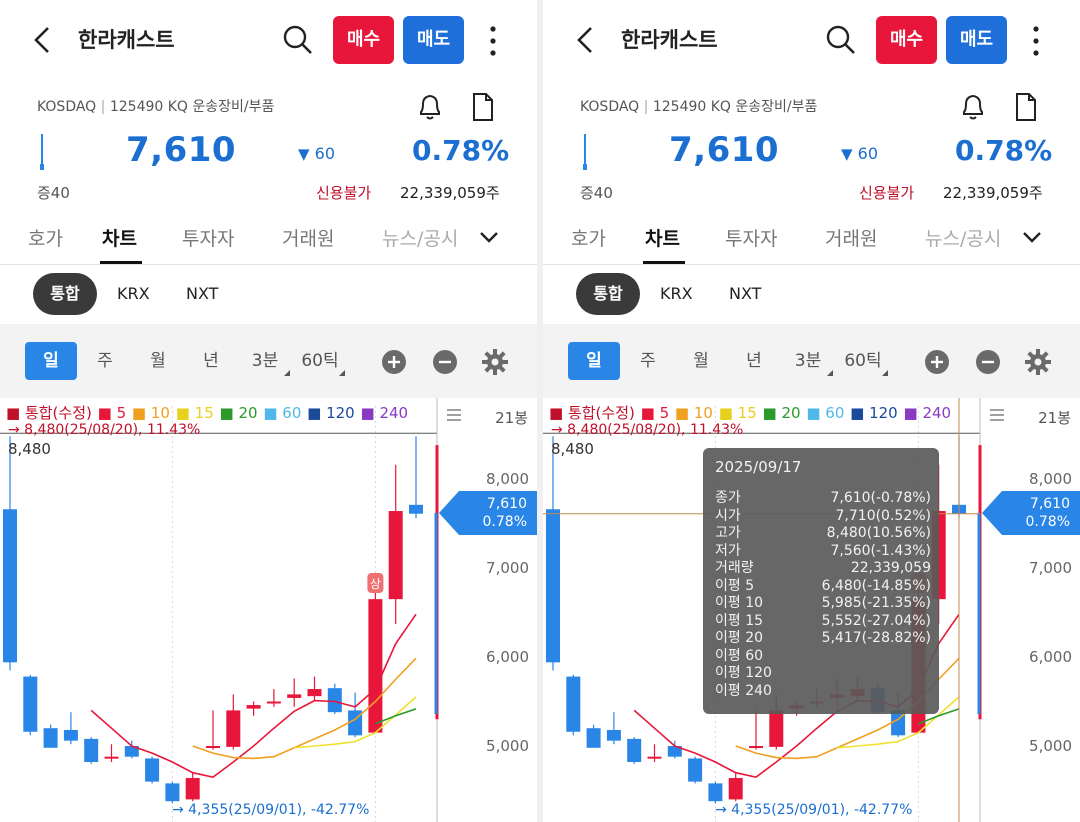 The height and width of the screenshot is (822, 1080). Describe the element at coordinates (859, 153) in the screenshot. I see `price-change: ▼ 60` at that location.